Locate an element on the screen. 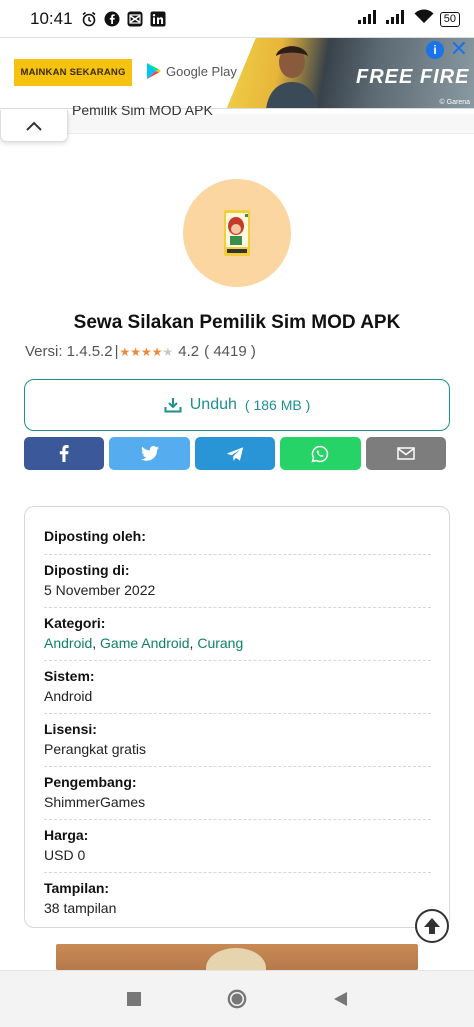 The width and height of the screenshot is (474, 1027). category-link-curang: Curang is located at coordinates (220, 643).